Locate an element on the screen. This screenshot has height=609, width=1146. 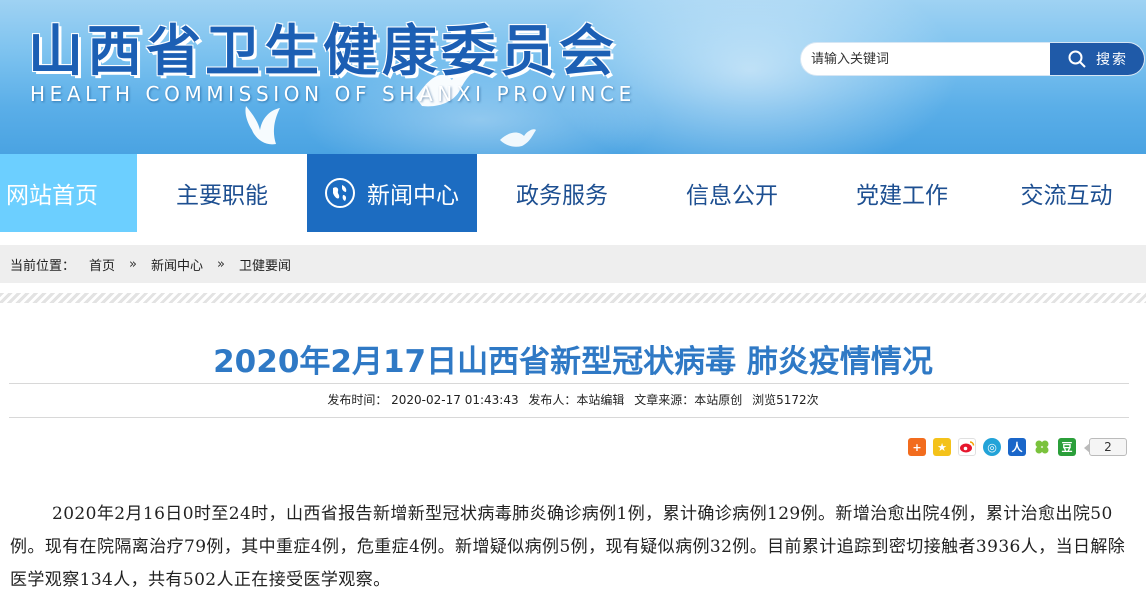
meta-divider is located at coordinates (569, 417).